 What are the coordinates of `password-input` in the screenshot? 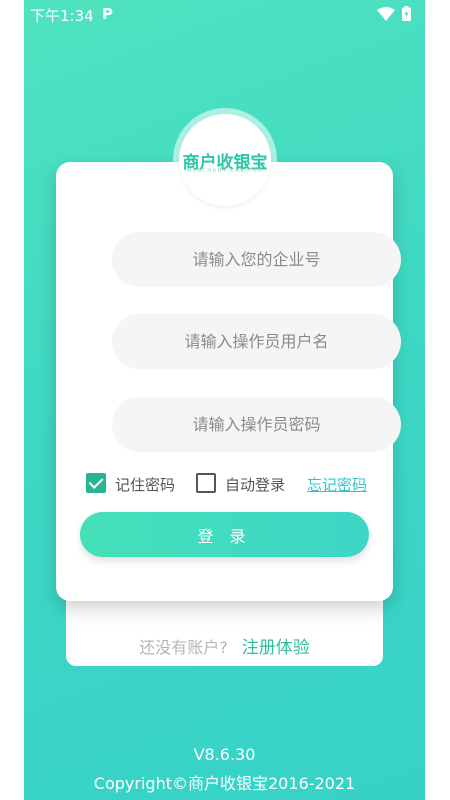 It's located at (256, 424).